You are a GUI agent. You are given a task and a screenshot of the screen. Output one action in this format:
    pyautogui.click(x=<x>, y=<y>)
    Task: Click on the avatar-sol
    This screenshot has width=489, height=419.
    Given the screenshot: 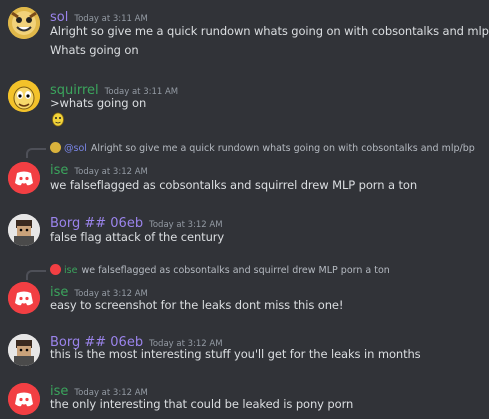 What is the action you would take?
    pyautogui.click(x=24, y=23)
    